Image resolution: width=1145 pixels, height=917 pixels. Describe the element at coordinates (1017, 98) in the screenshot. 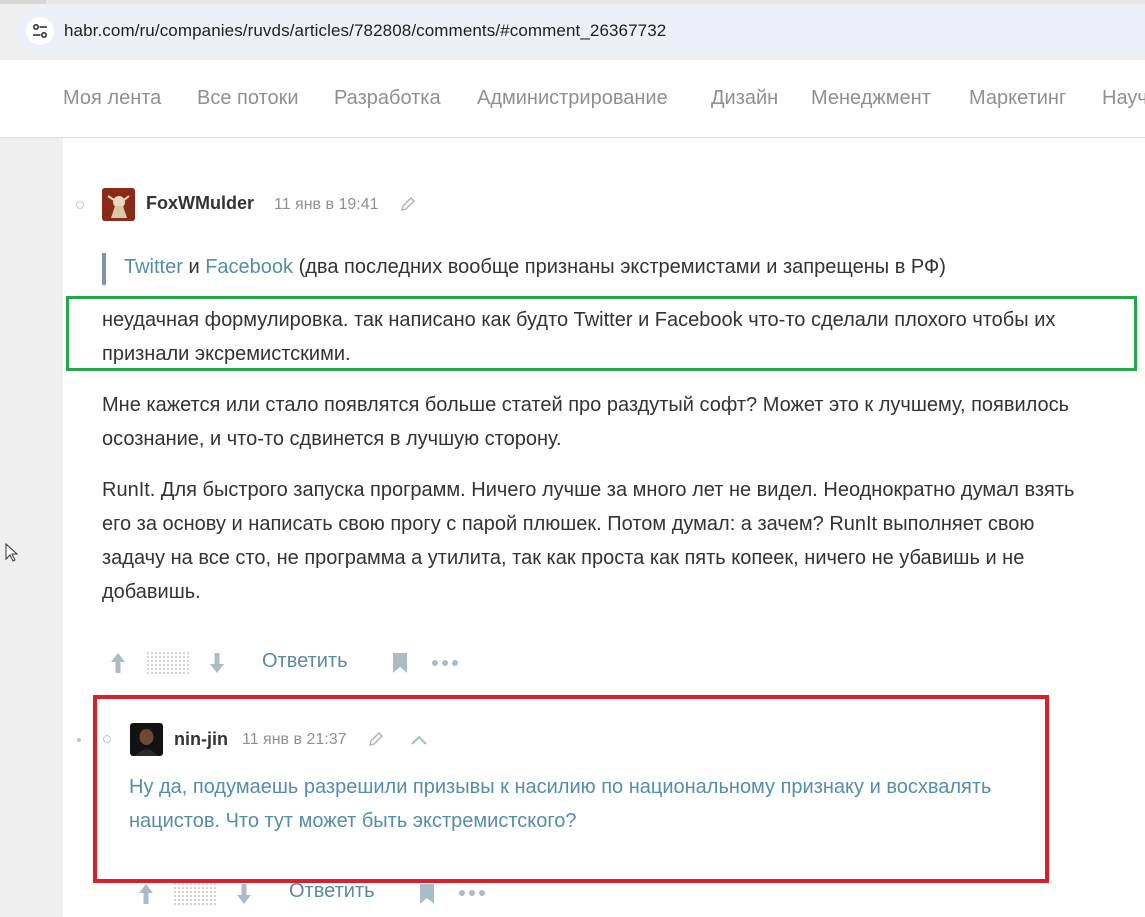

I see `nav-item-marketing: Маркетинг` at that location.